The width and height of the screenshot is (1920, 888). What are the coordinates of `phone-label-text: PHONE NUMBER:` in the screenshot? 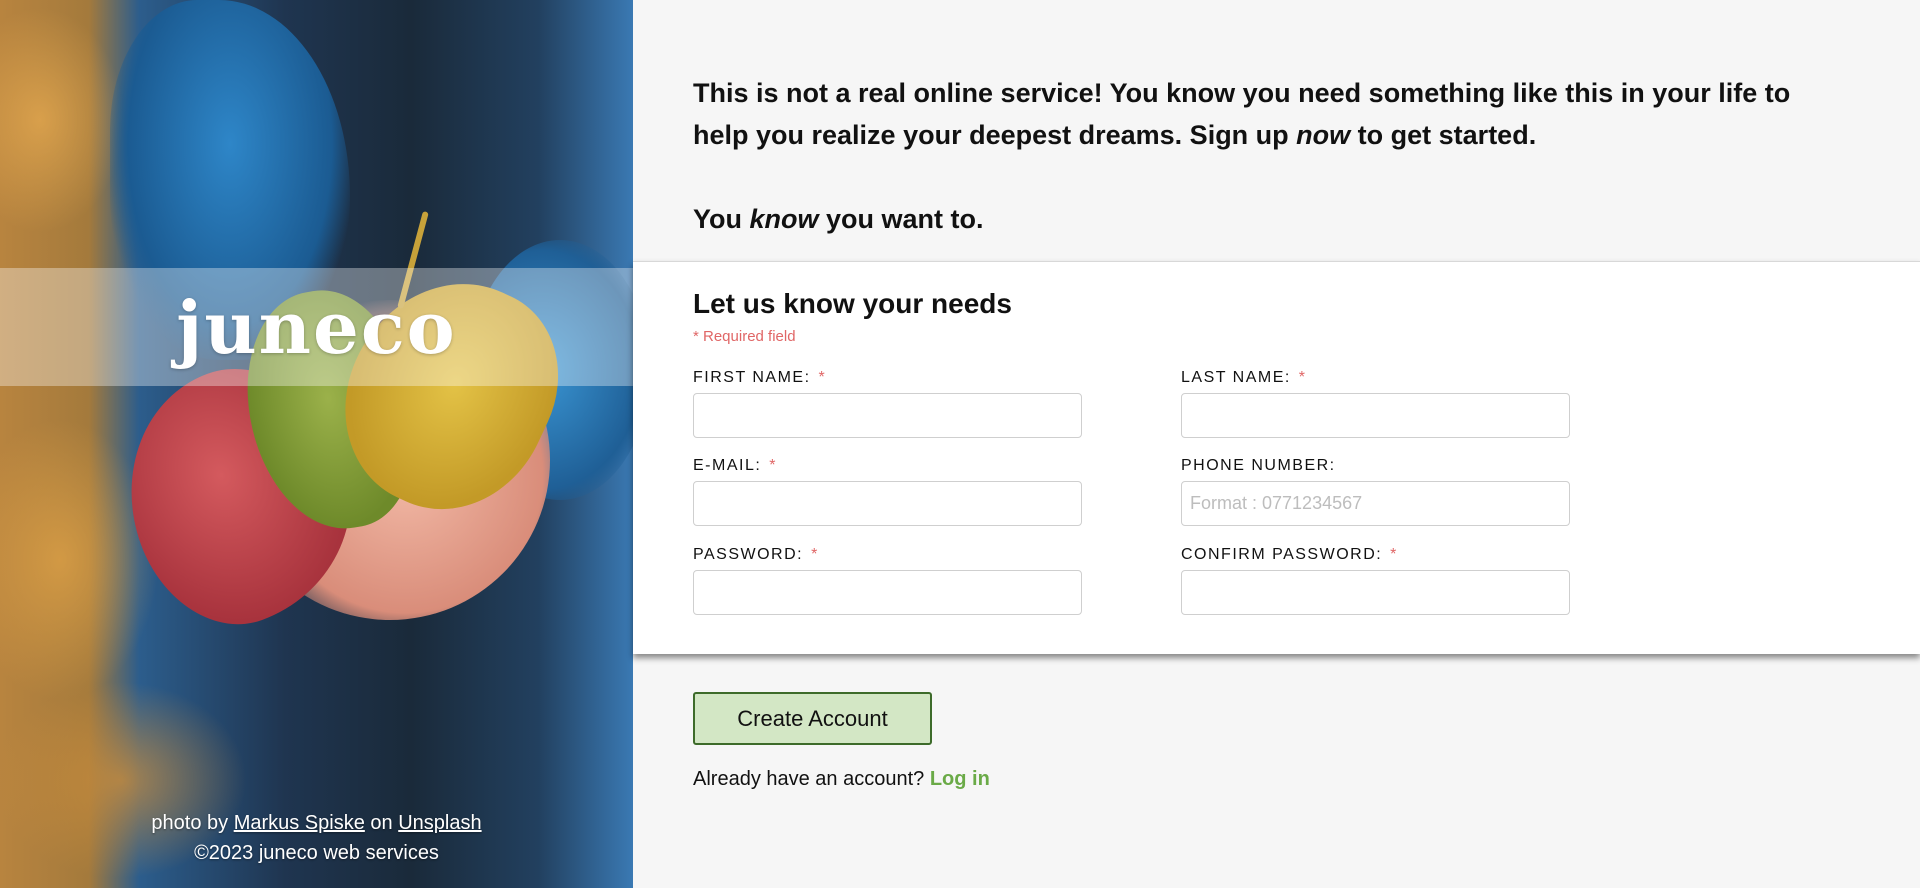 It's located at (1258, 465).